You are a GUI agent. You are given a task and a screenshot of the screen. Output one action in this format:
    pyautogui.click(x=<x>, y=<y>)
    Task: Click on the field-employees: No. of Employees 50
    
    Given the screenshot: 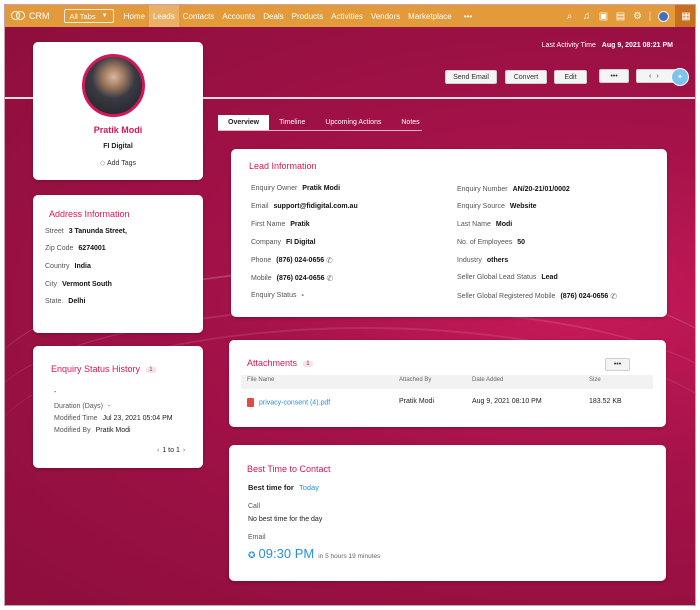 What is the action you would take?
    pyautogui.click(x=491, y=242)
    